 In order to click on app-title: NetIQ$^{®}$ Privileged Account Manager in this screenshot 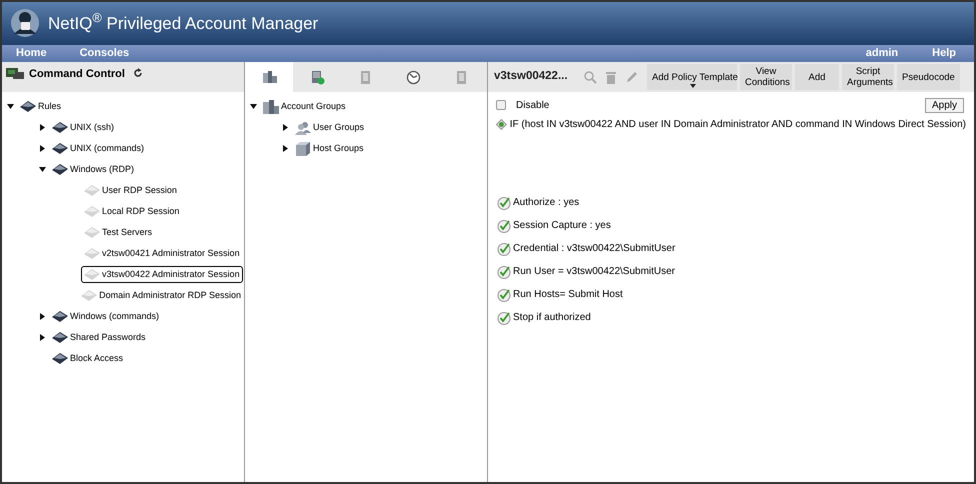, I will do `click(183, 22)`.